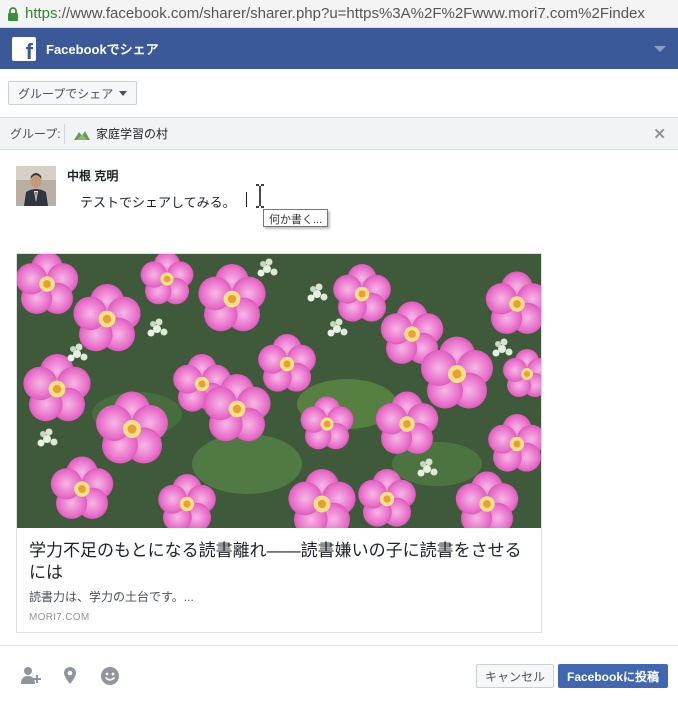  What do you see at coordinates (36, 186) in the screenshot?
I see `avatar` at bounding box center [36, 186].